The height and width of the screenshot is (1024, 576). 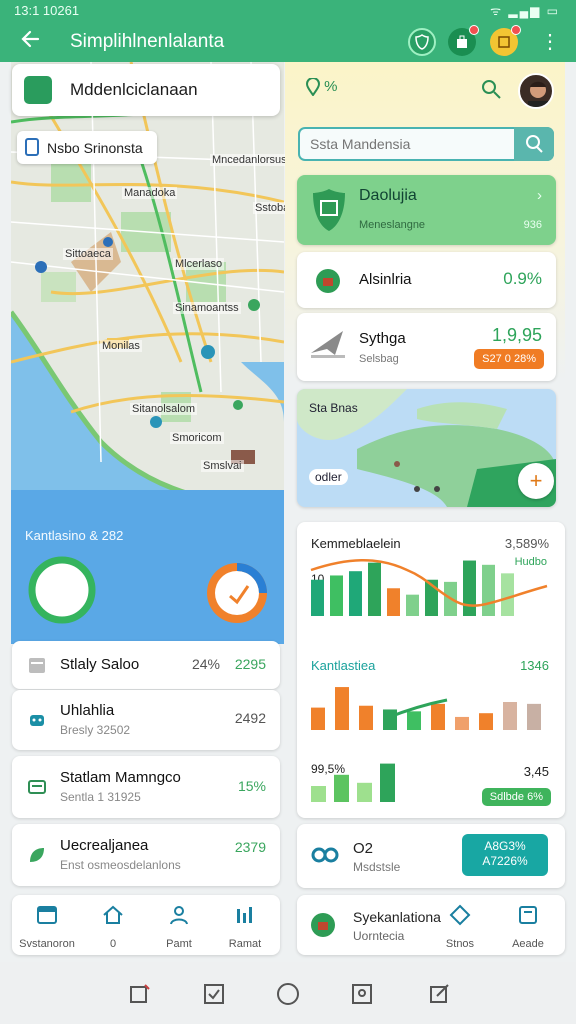 I want to click on card-subtitle: Selsbag, so click(x=379, y=359).